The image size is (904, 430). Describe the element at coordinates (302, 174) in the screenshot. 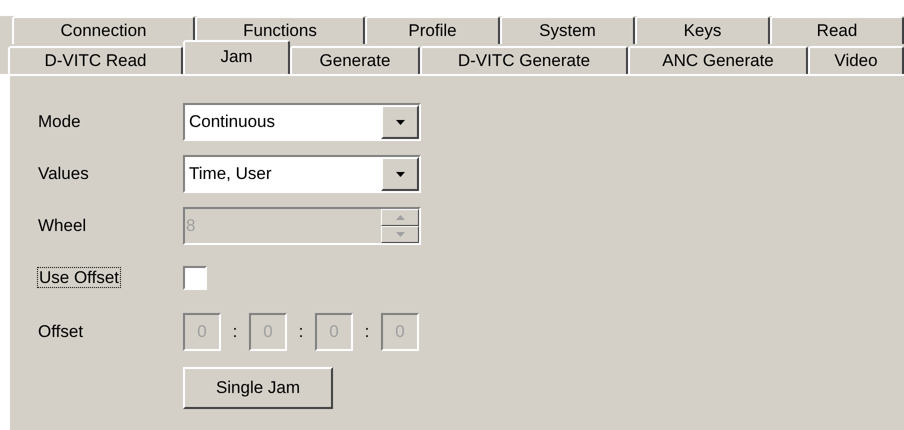

I see `dropdown: Time, User` at that location.